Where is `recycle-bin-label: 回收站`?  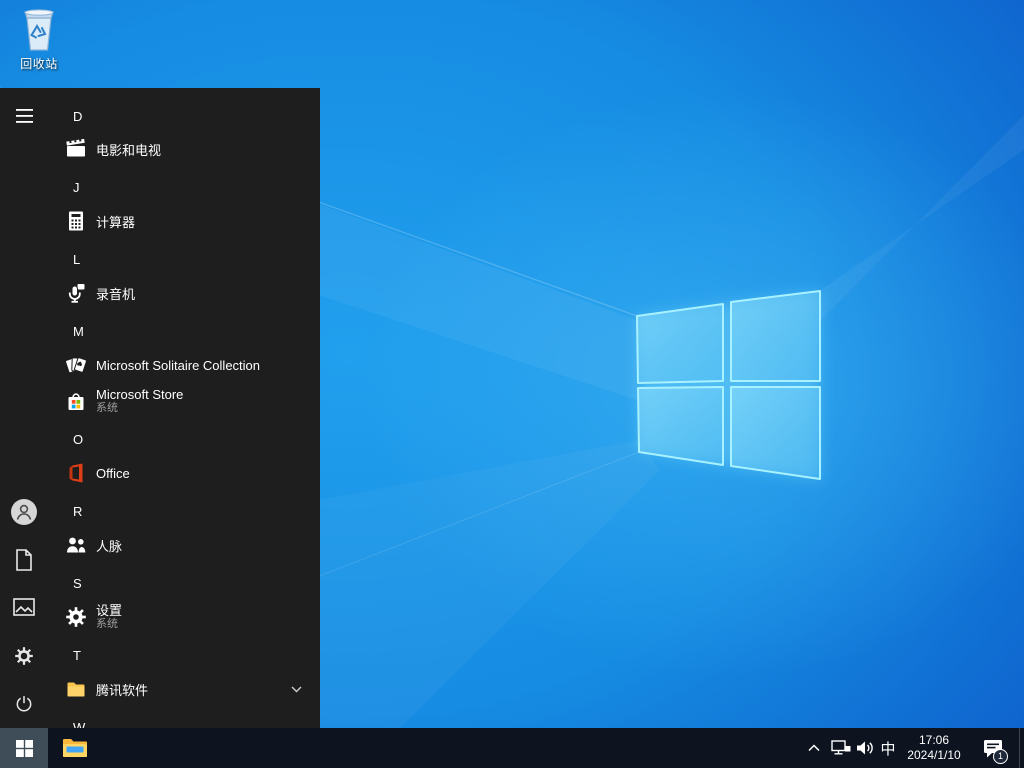 recycle-bin-label: 回收站 is located at coordinates (39, 64).